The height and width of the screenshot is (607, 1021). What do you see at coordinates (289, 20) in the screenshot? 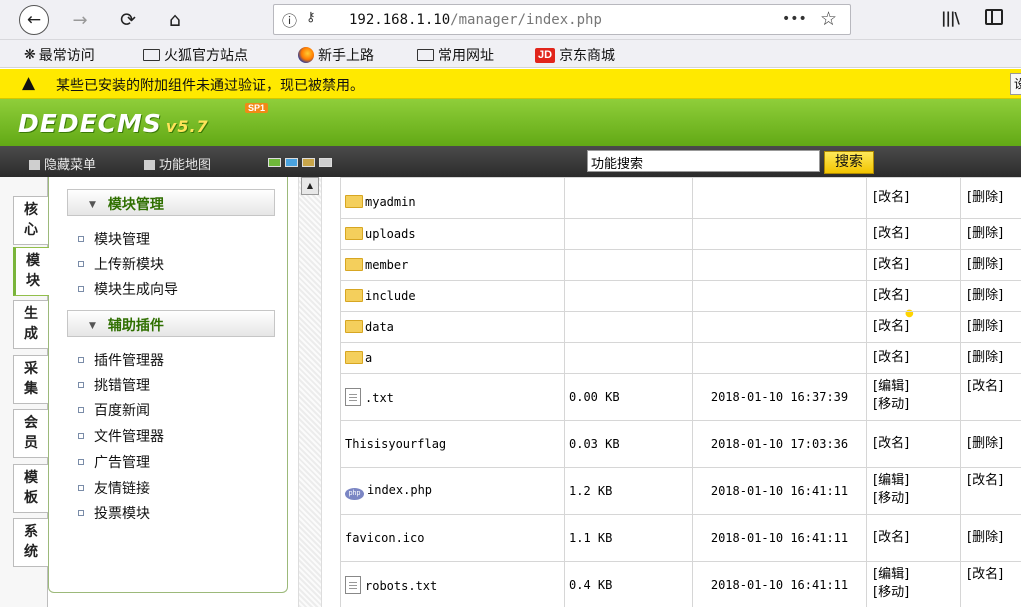
I see `info-icon: ⓘ` at bounding box center [289, 20].